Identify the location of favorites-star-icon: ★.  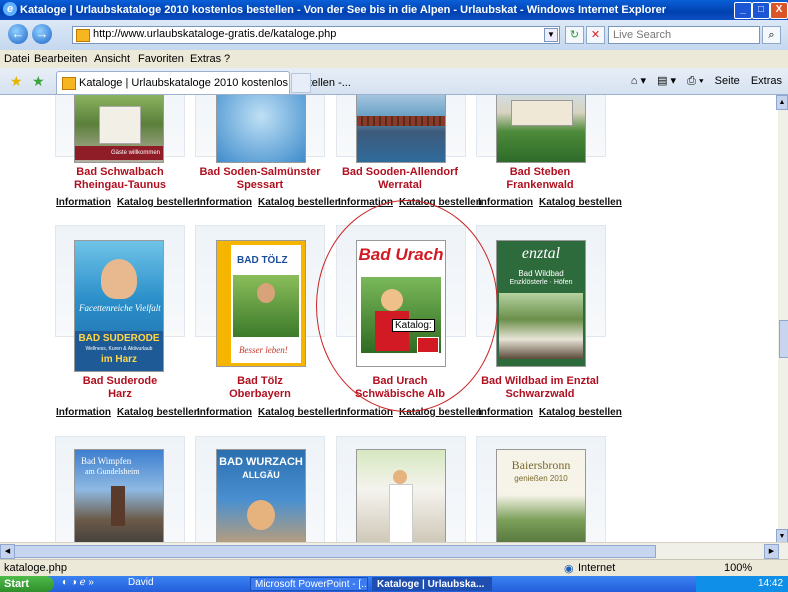
(16, 81).